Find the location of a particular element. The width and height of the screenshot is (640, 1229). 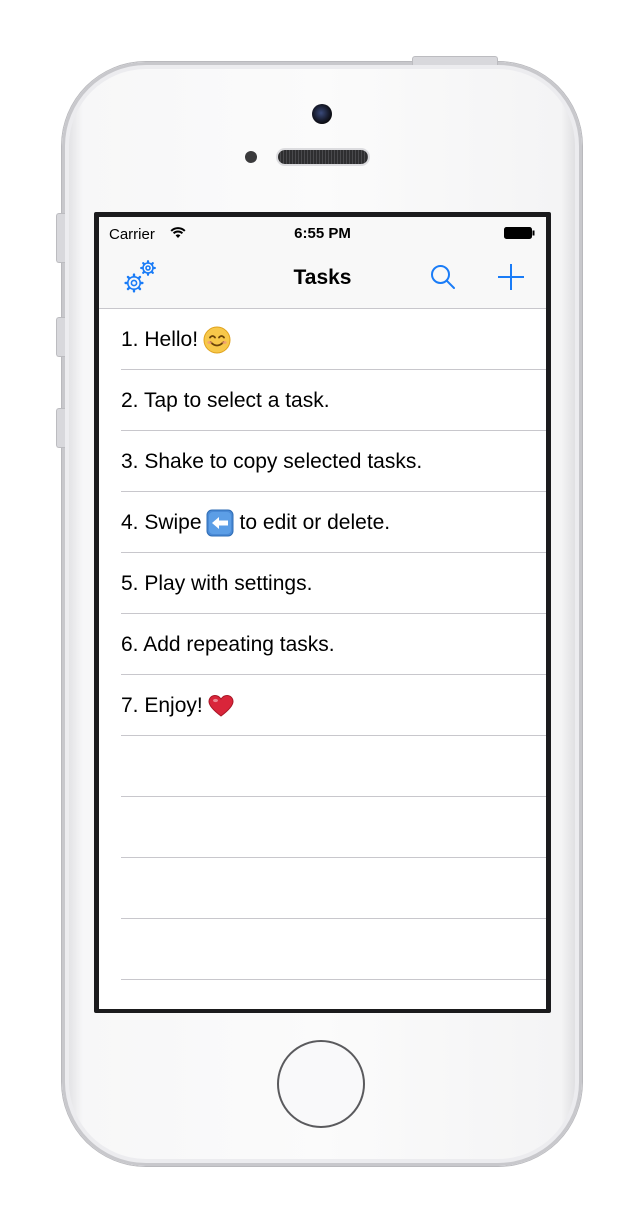

status-time: 6:55 PM is located at coordinates (322, 233).